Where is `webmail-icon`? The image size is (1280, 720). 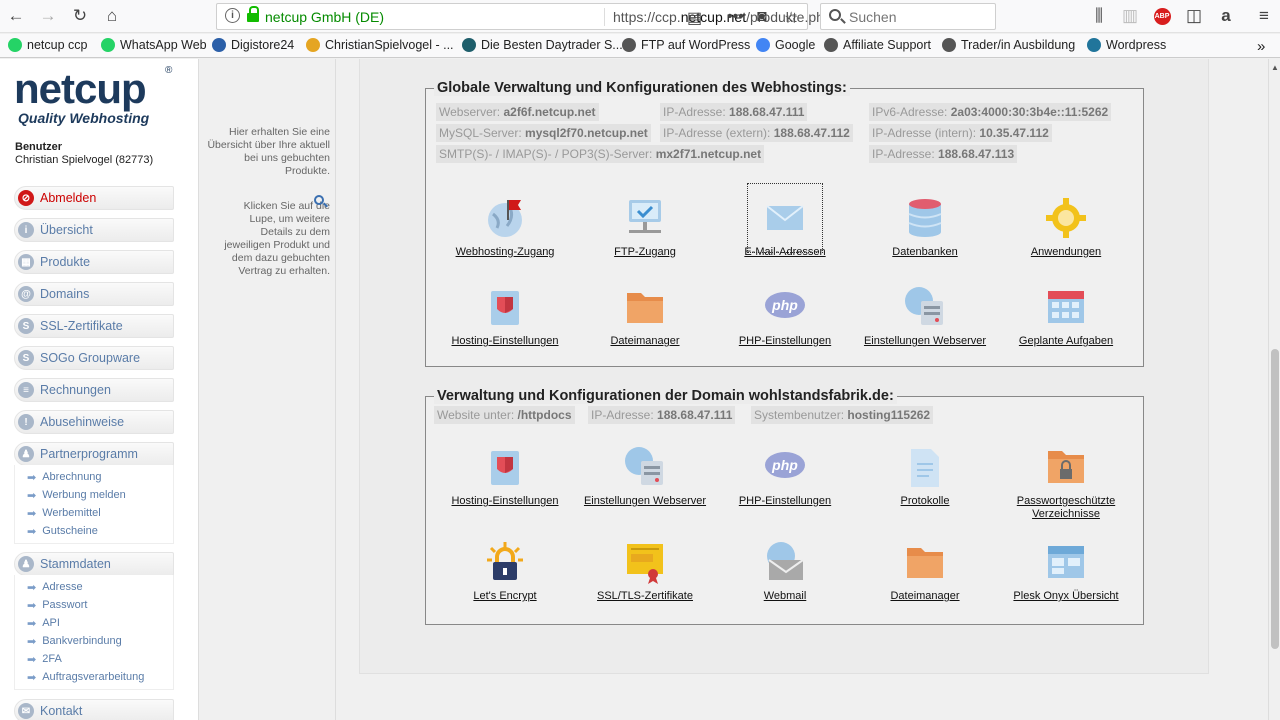
webmail-icon is located at coordinates (785, 562).